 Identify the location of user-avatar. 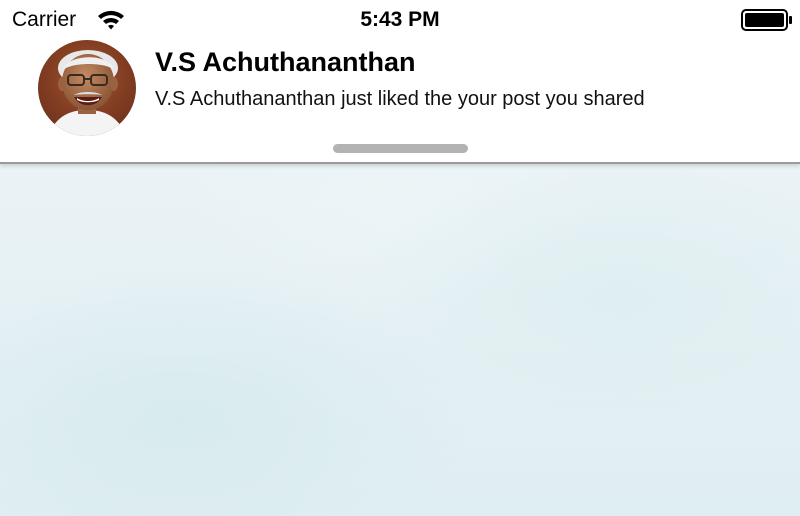
(87, 88).